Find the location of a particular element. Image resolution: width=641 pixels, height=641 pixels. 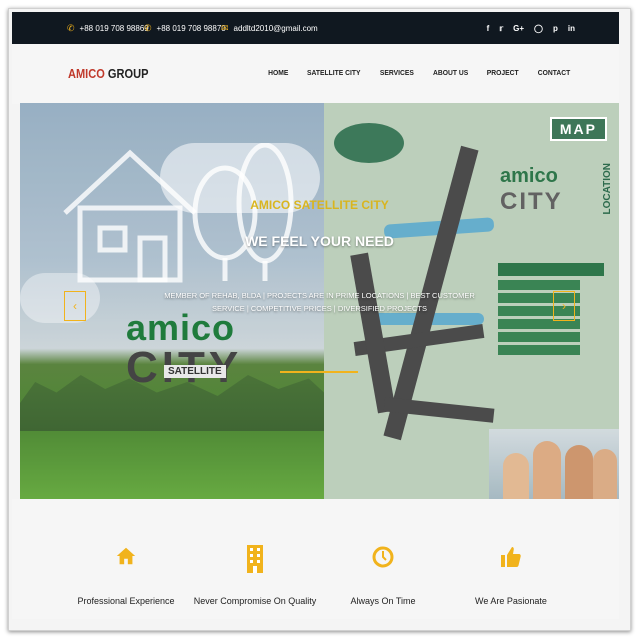

house-outline-icon is located at coordinates (178, 213).